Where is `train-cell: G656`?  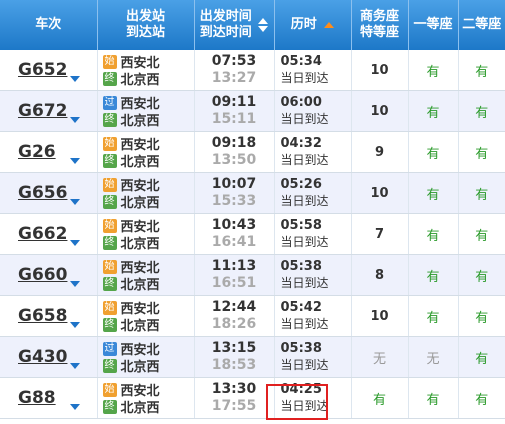
train-cell: G656 is located at coordinates (49, 193).